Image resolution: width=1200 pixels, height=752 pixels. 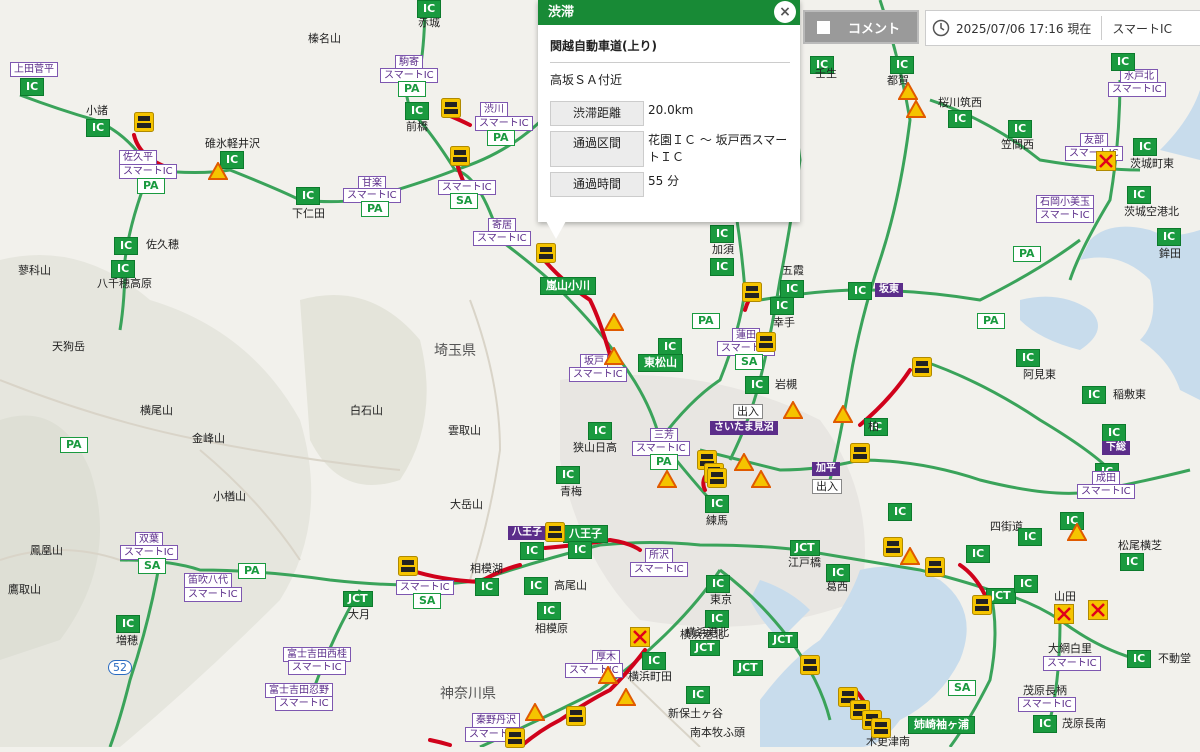 I want to click on ic-name-label: 不動堂, so click(x=1174, y=658).